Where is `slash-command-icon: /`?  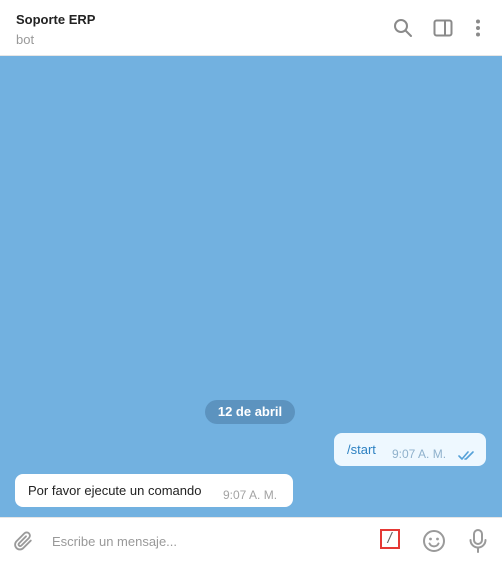
slash-command-icon: / is located at coordinates (390, 539).